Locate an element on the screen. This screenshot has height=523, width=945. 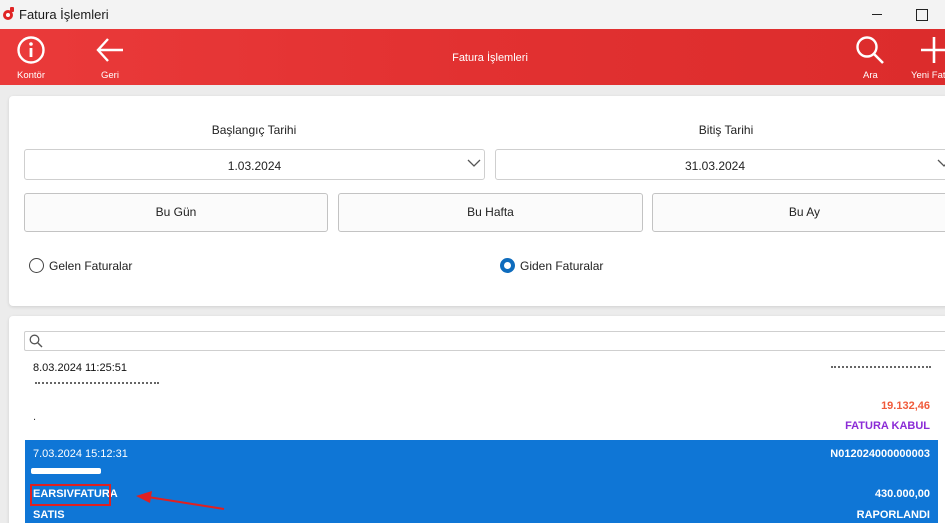
annotation-arrow-icon is located at coordinates (180, 500).